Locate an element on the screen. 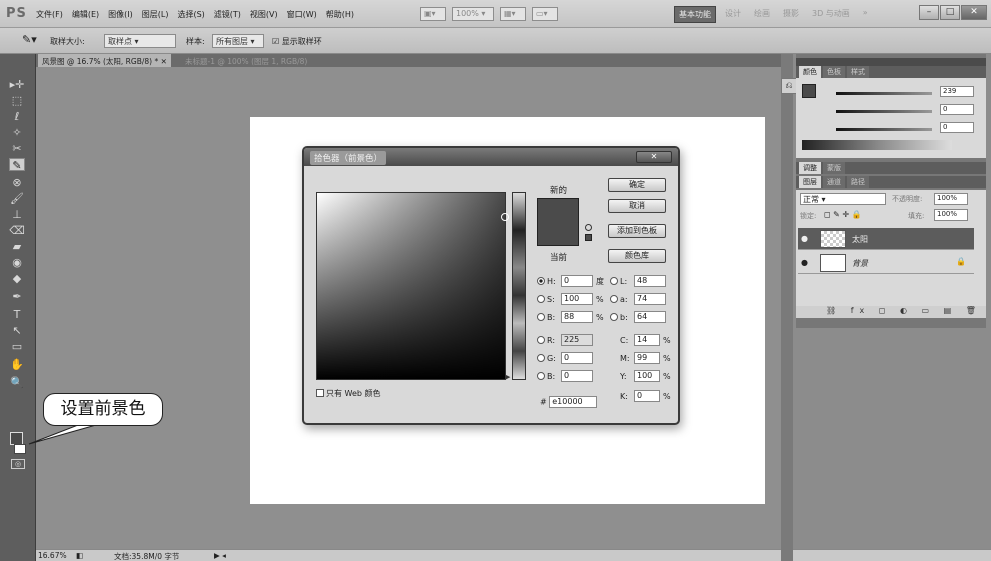 Image resolution: width=991 pixels, height=561 pixels. workspace-3d: 3D 与动画 is located at coordinates (831, 14).